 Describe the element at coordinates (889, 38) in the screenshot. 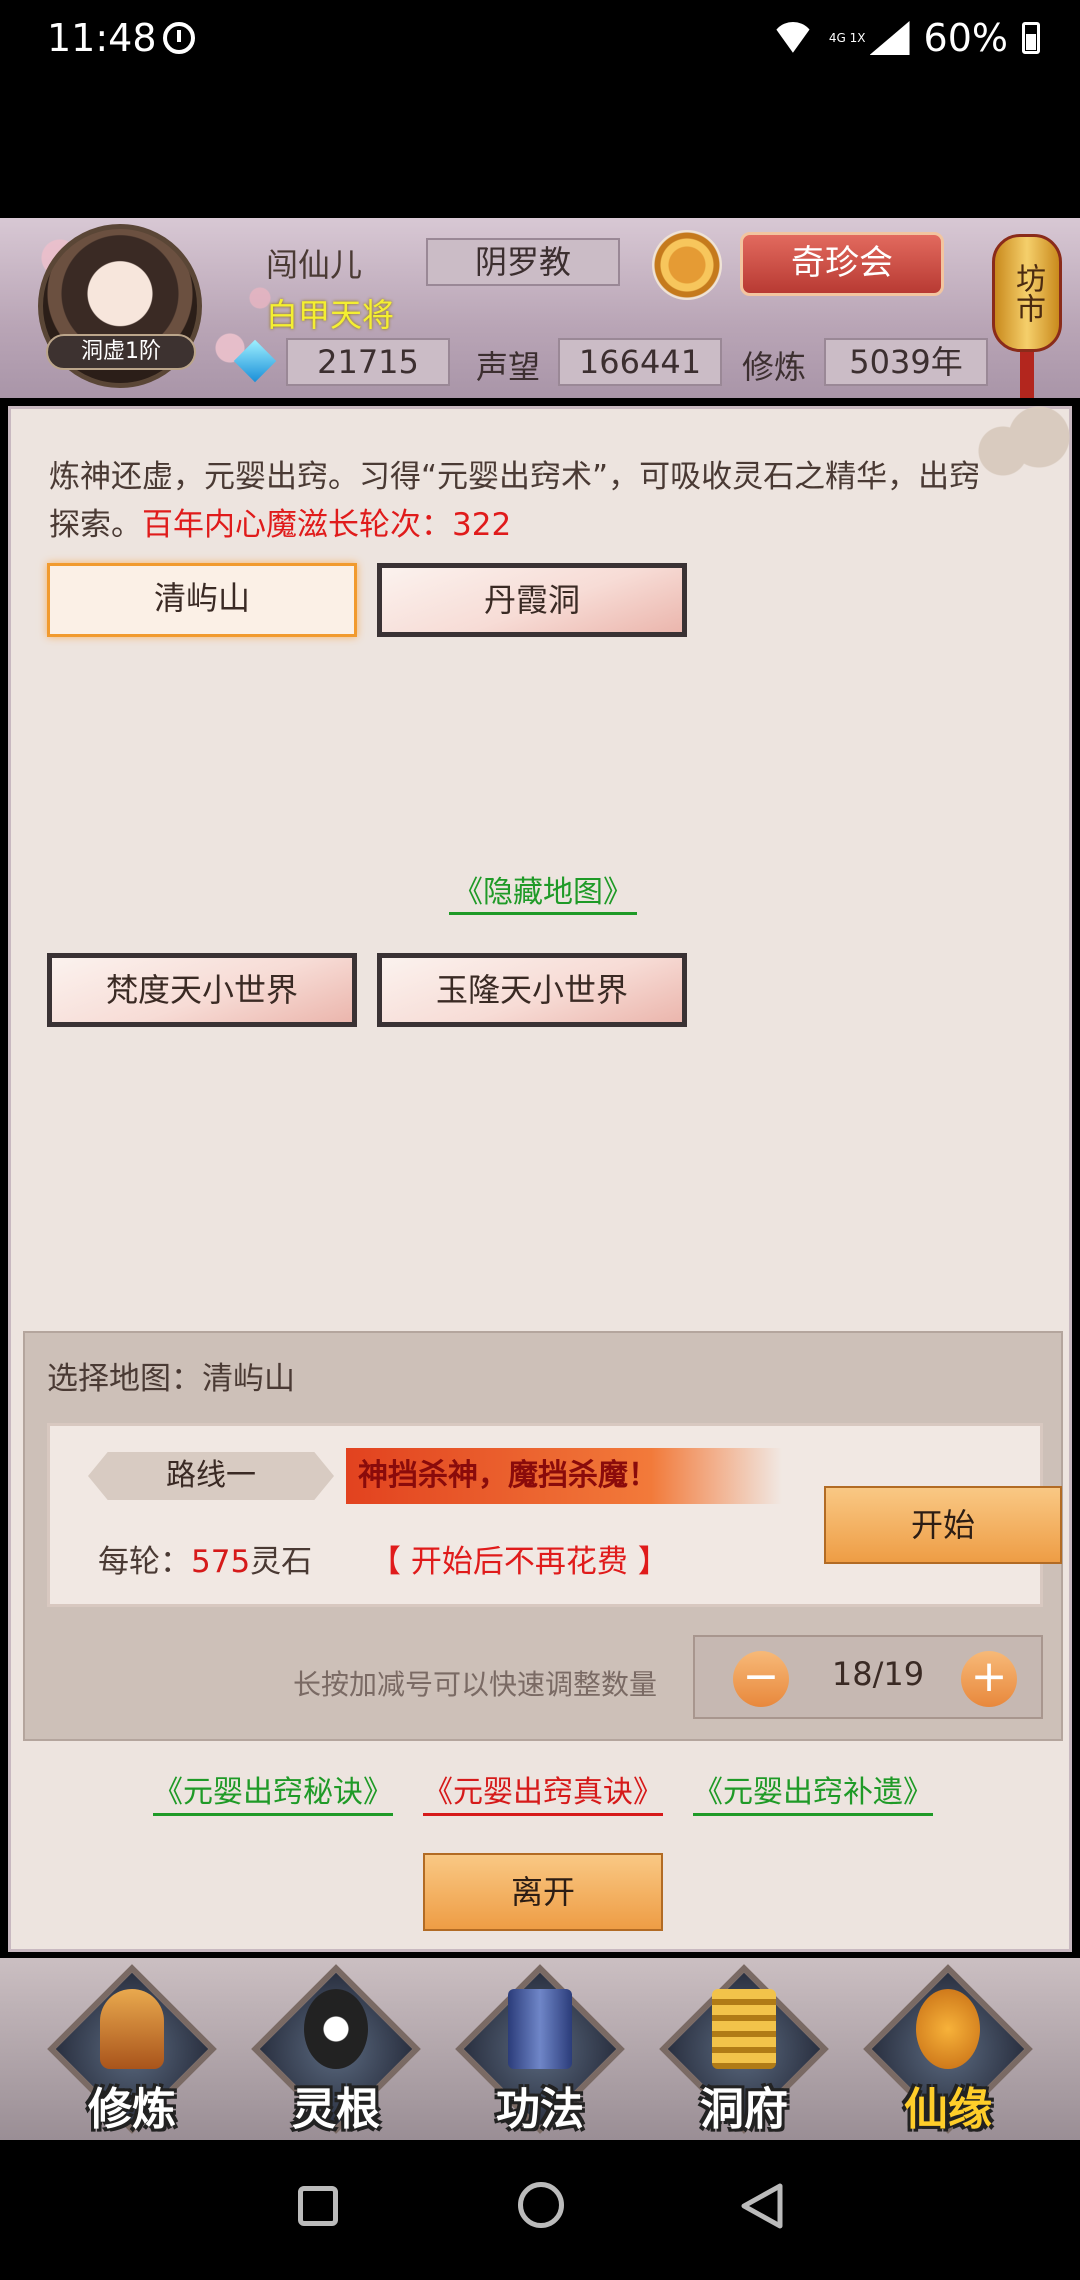

I see `signal-icon` at that location.